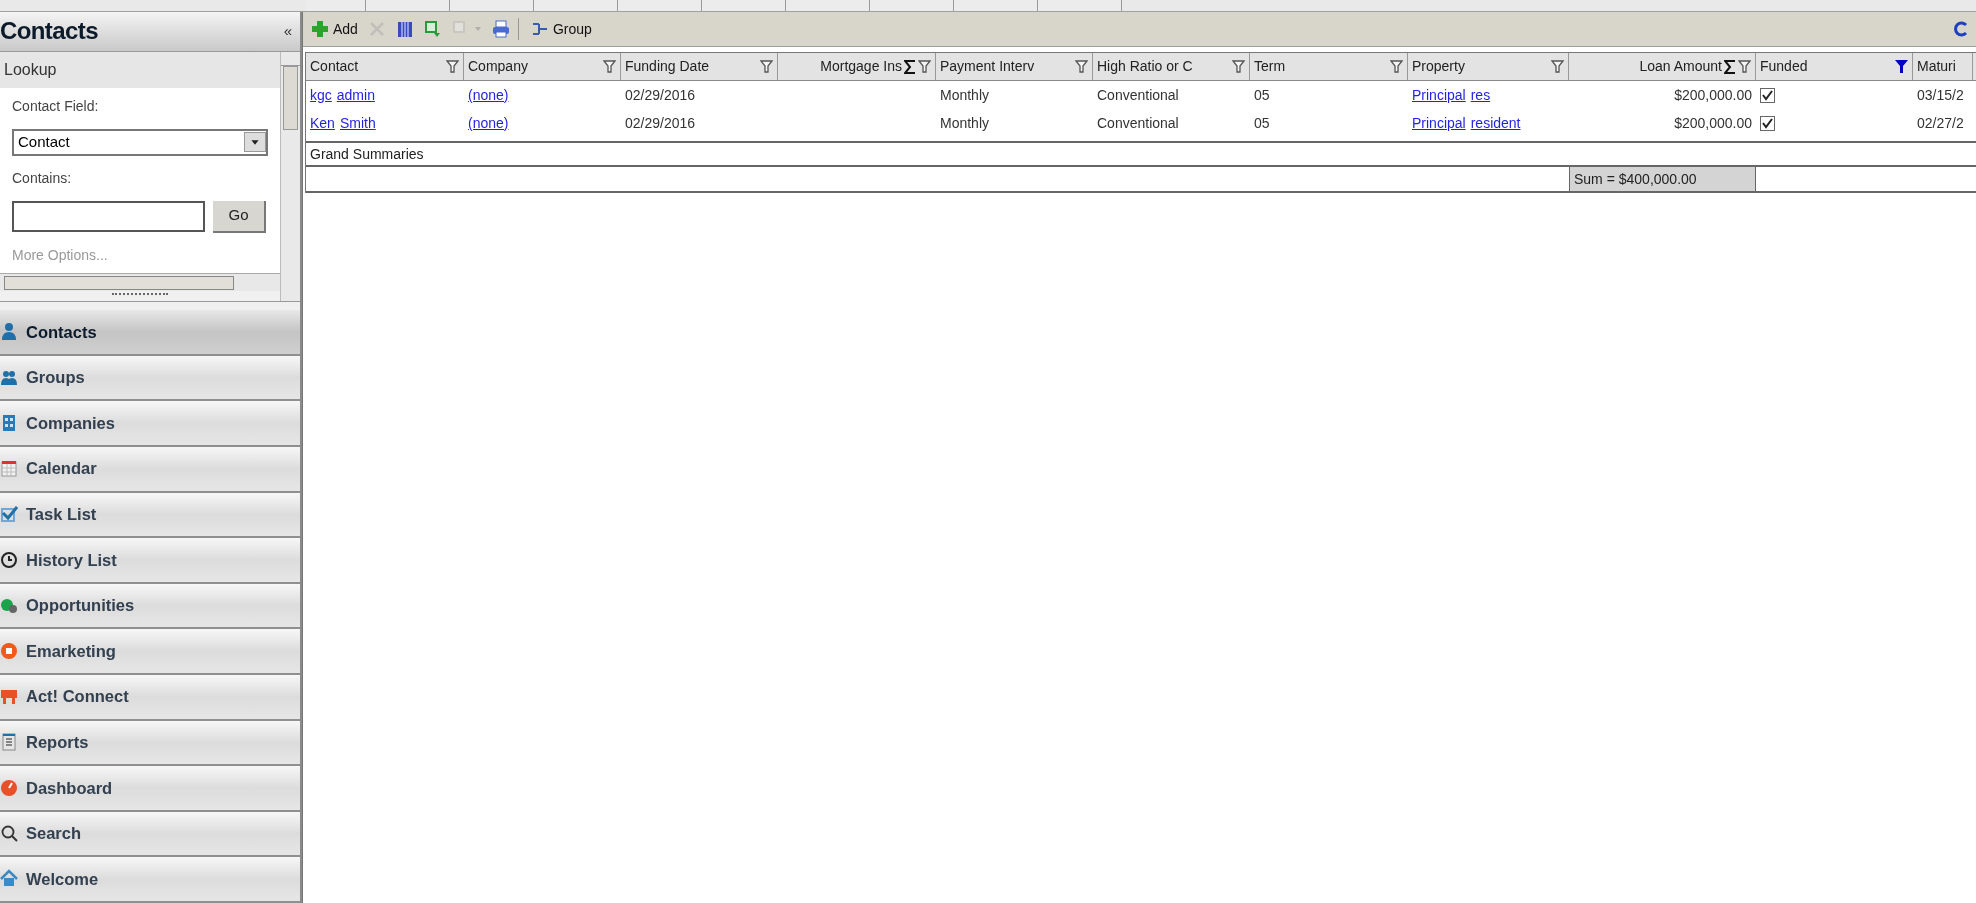 Image resolution: width=1976 pixels, height=903 pixels. I want to click on column-header: High Ratio or C, so click(1171, 66).